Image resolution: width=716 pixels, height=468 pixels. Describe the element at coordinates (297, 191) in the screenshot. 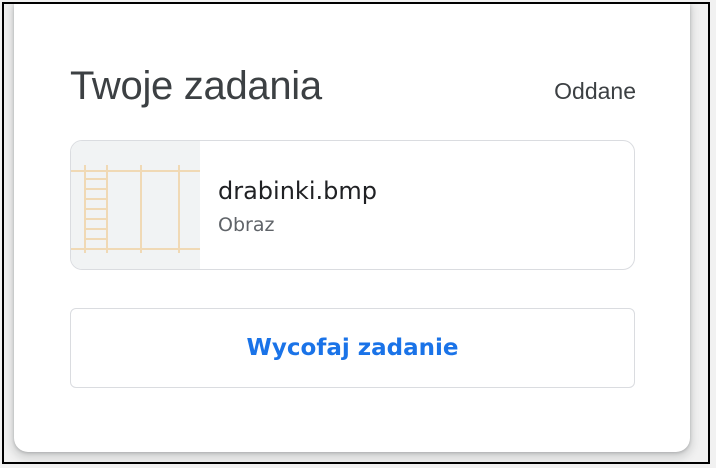

I see `attachment-file-name: drabinki.bmp` at that location.